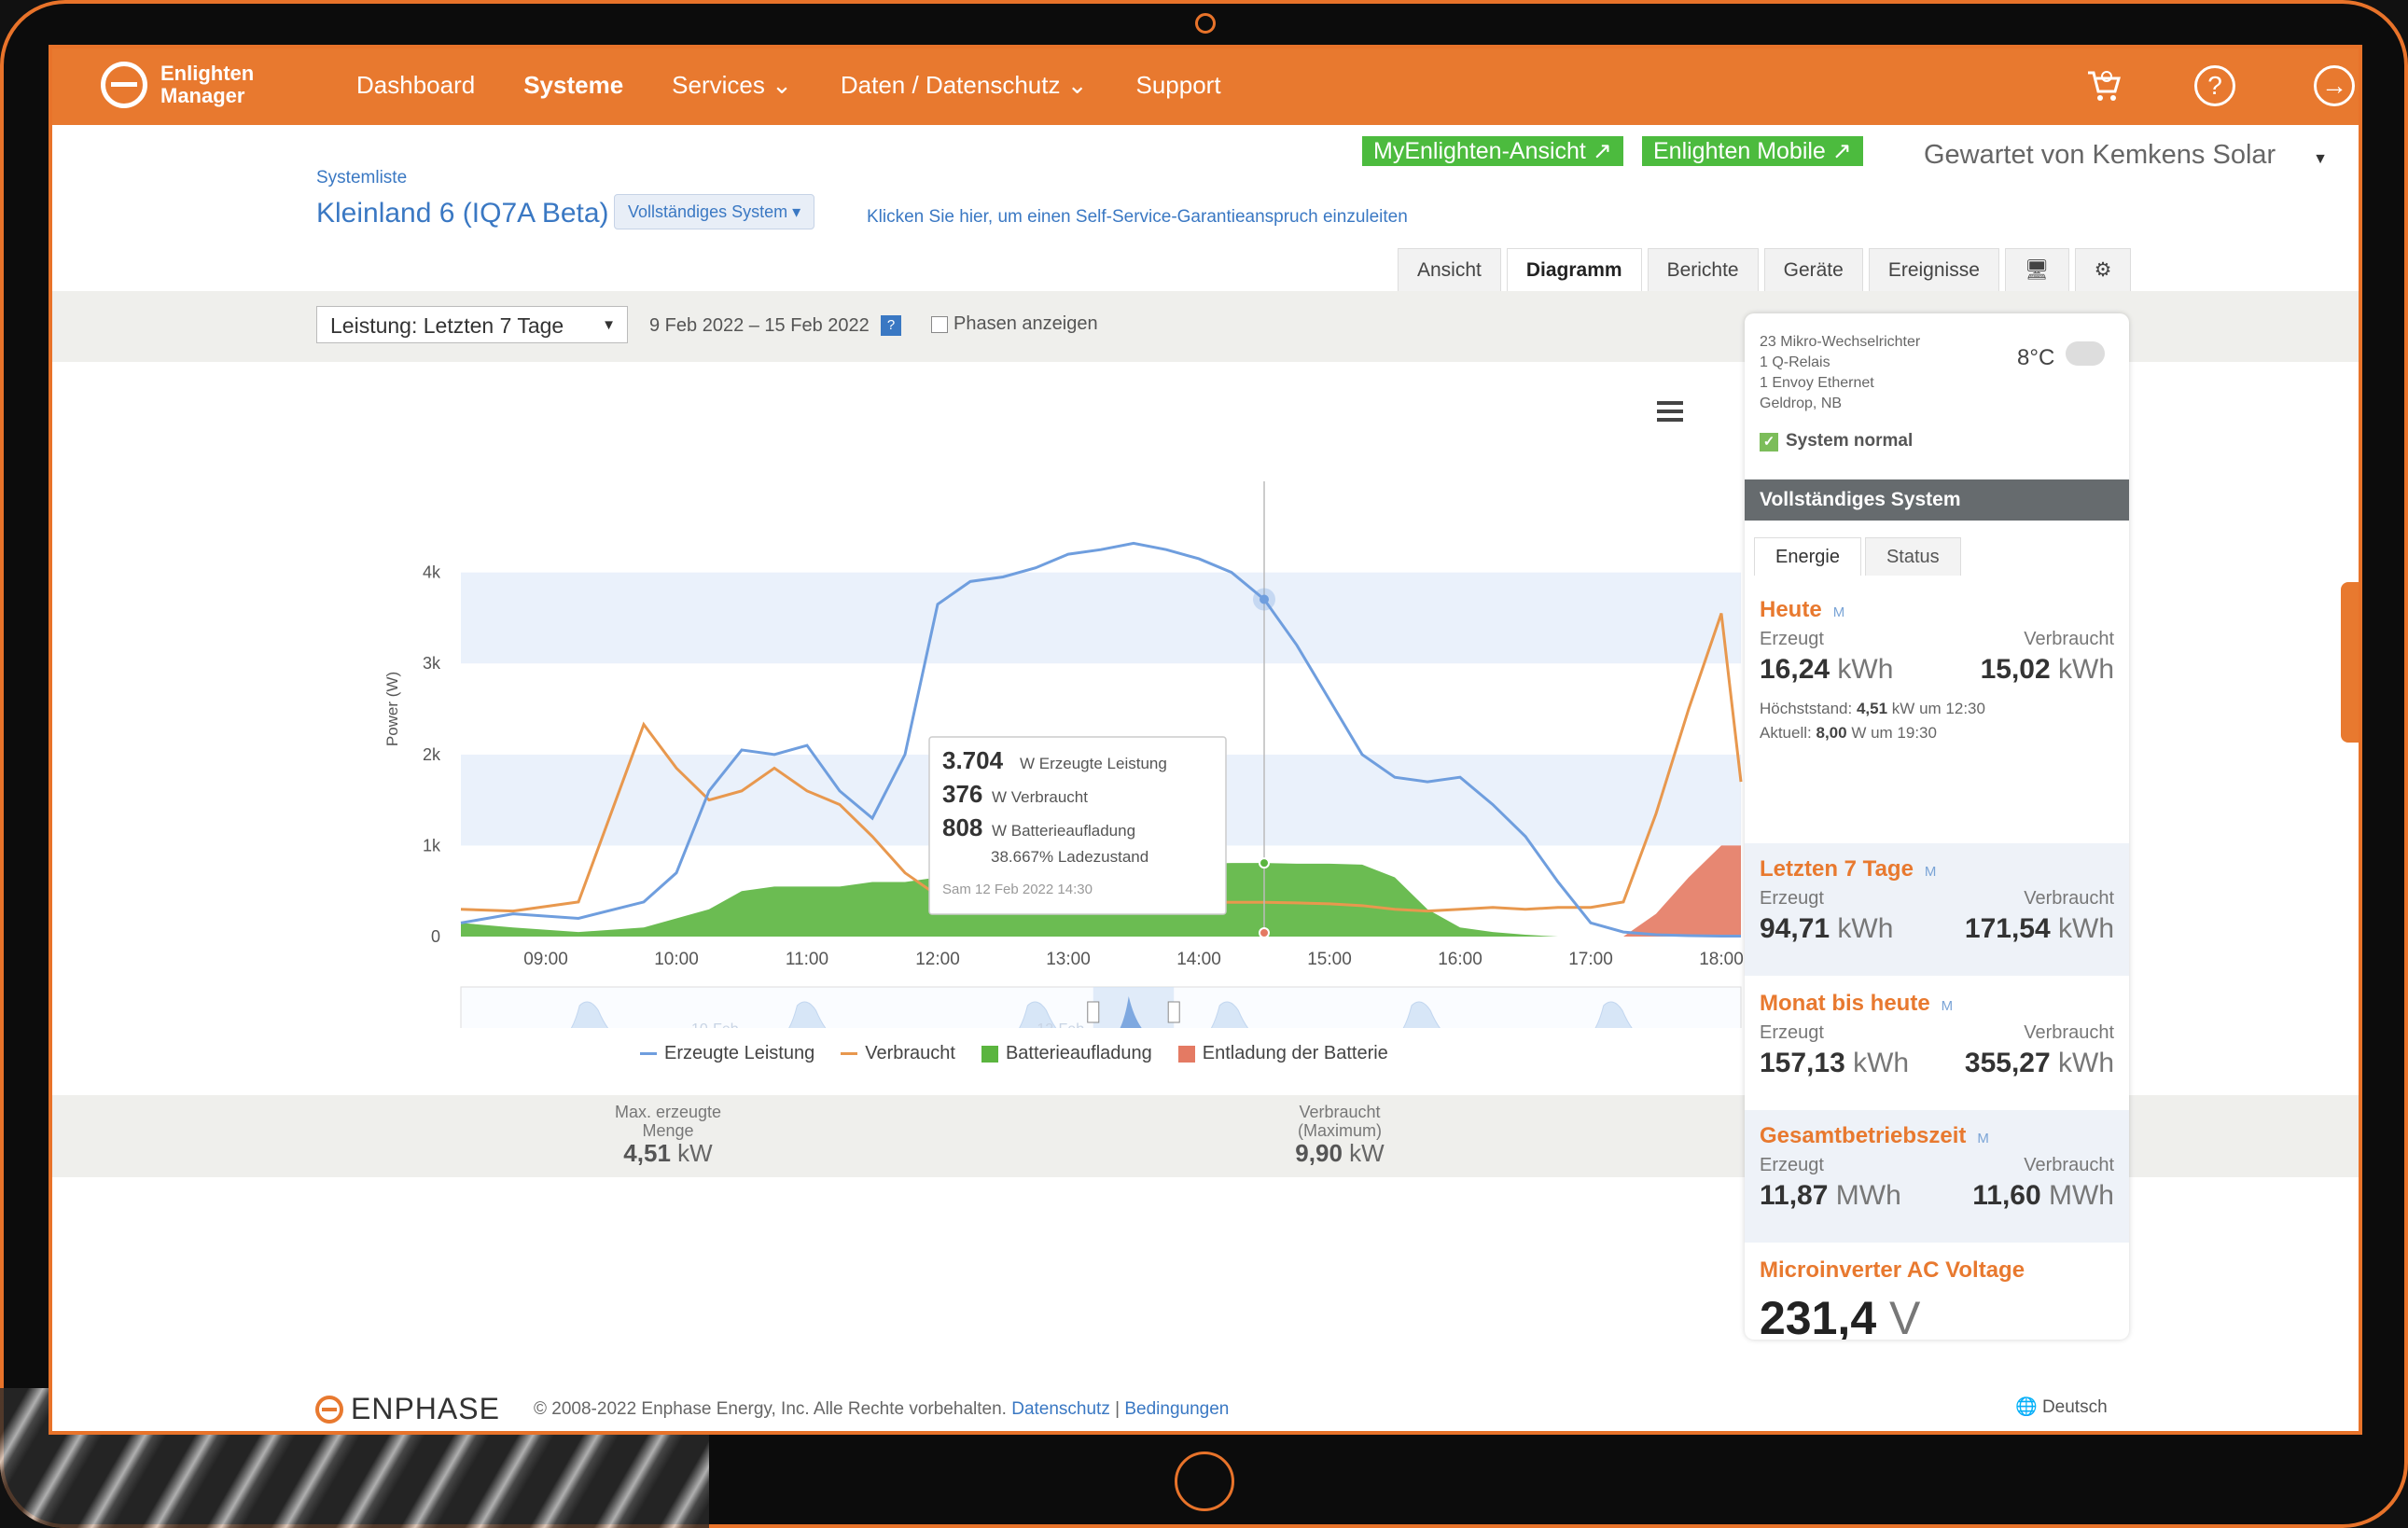  What do you see at coordinates (1450, 270) in the screenshot?
I see `tab-ansicht: Ansicht` at bounding box center [1450, 270].